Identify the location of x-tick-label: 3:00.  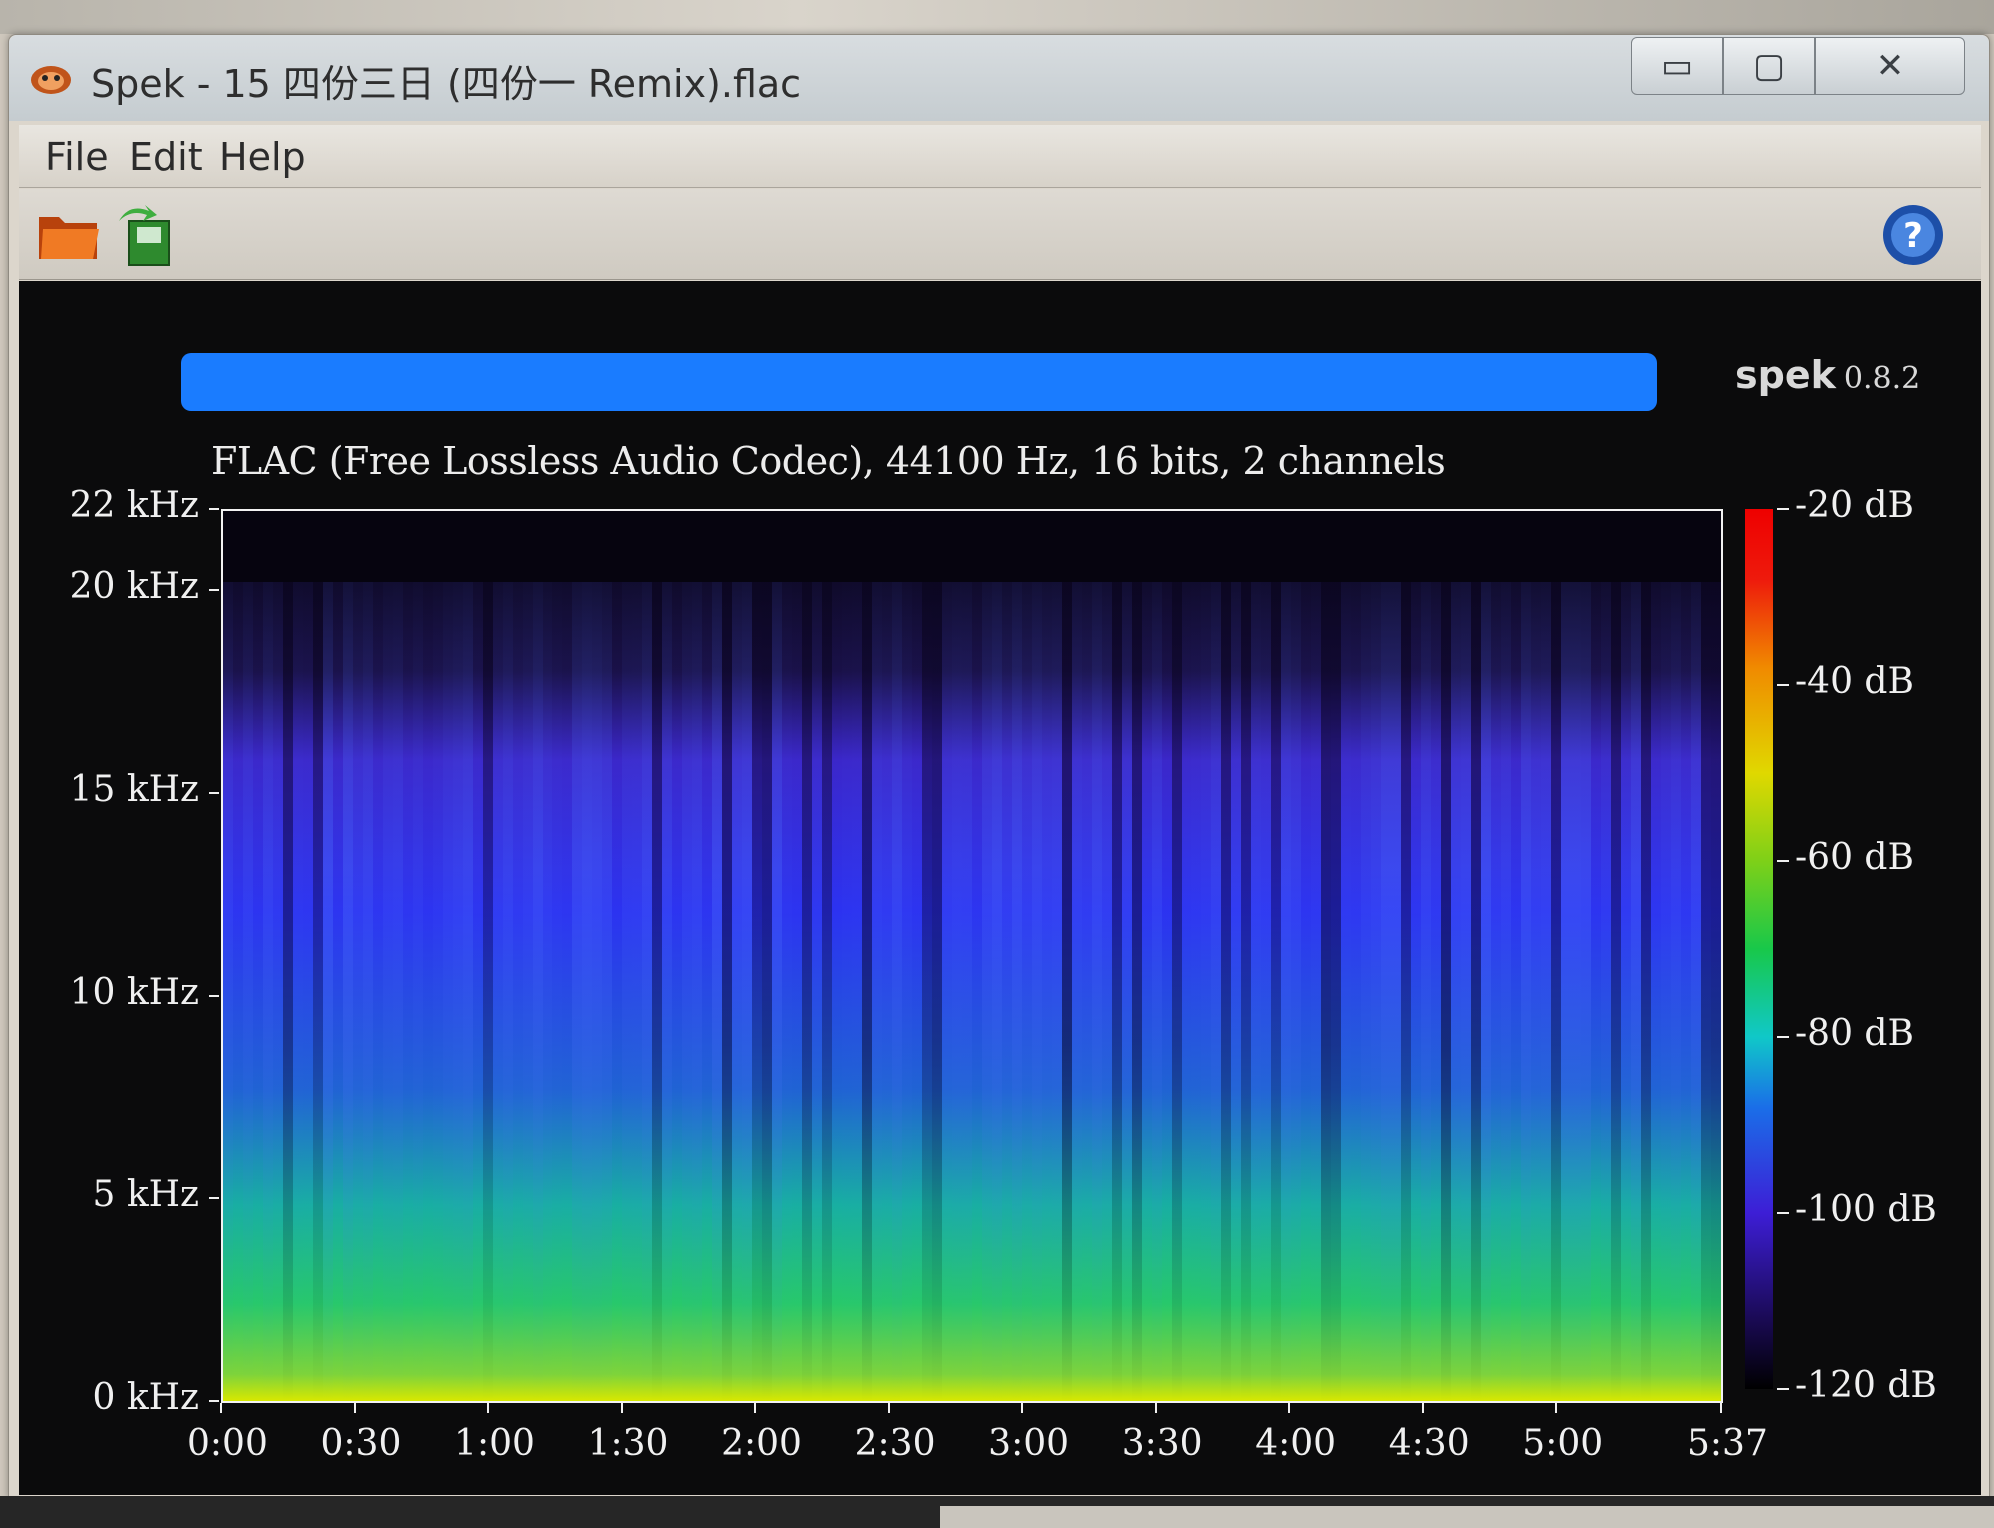
(1029, 1443).